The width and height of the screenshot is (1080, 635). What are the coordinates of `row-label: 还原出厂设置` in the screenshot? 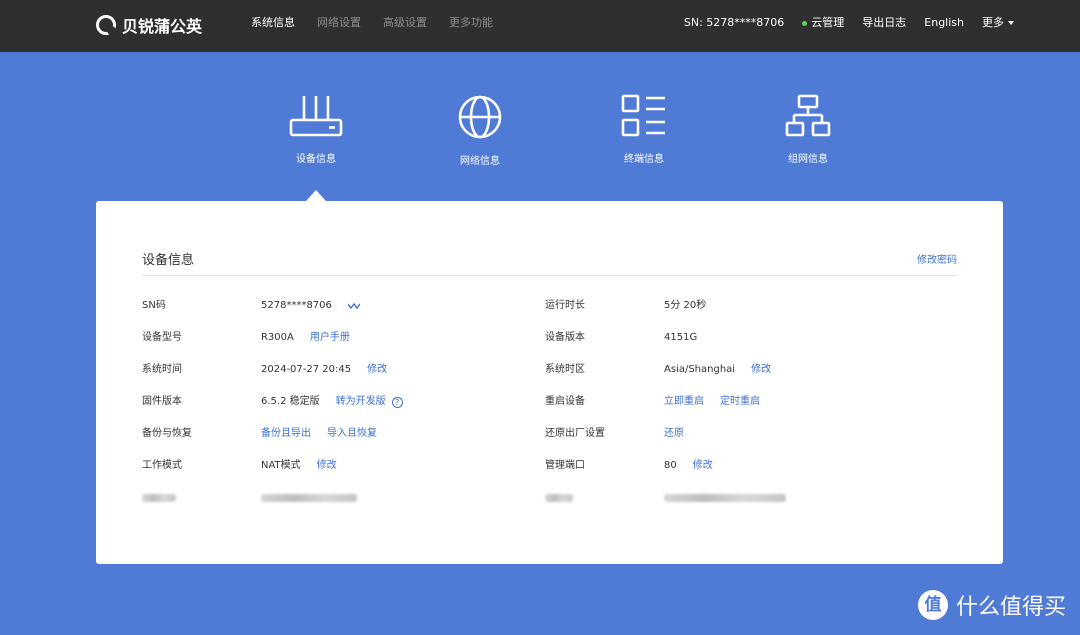 It's located at (575, 433).